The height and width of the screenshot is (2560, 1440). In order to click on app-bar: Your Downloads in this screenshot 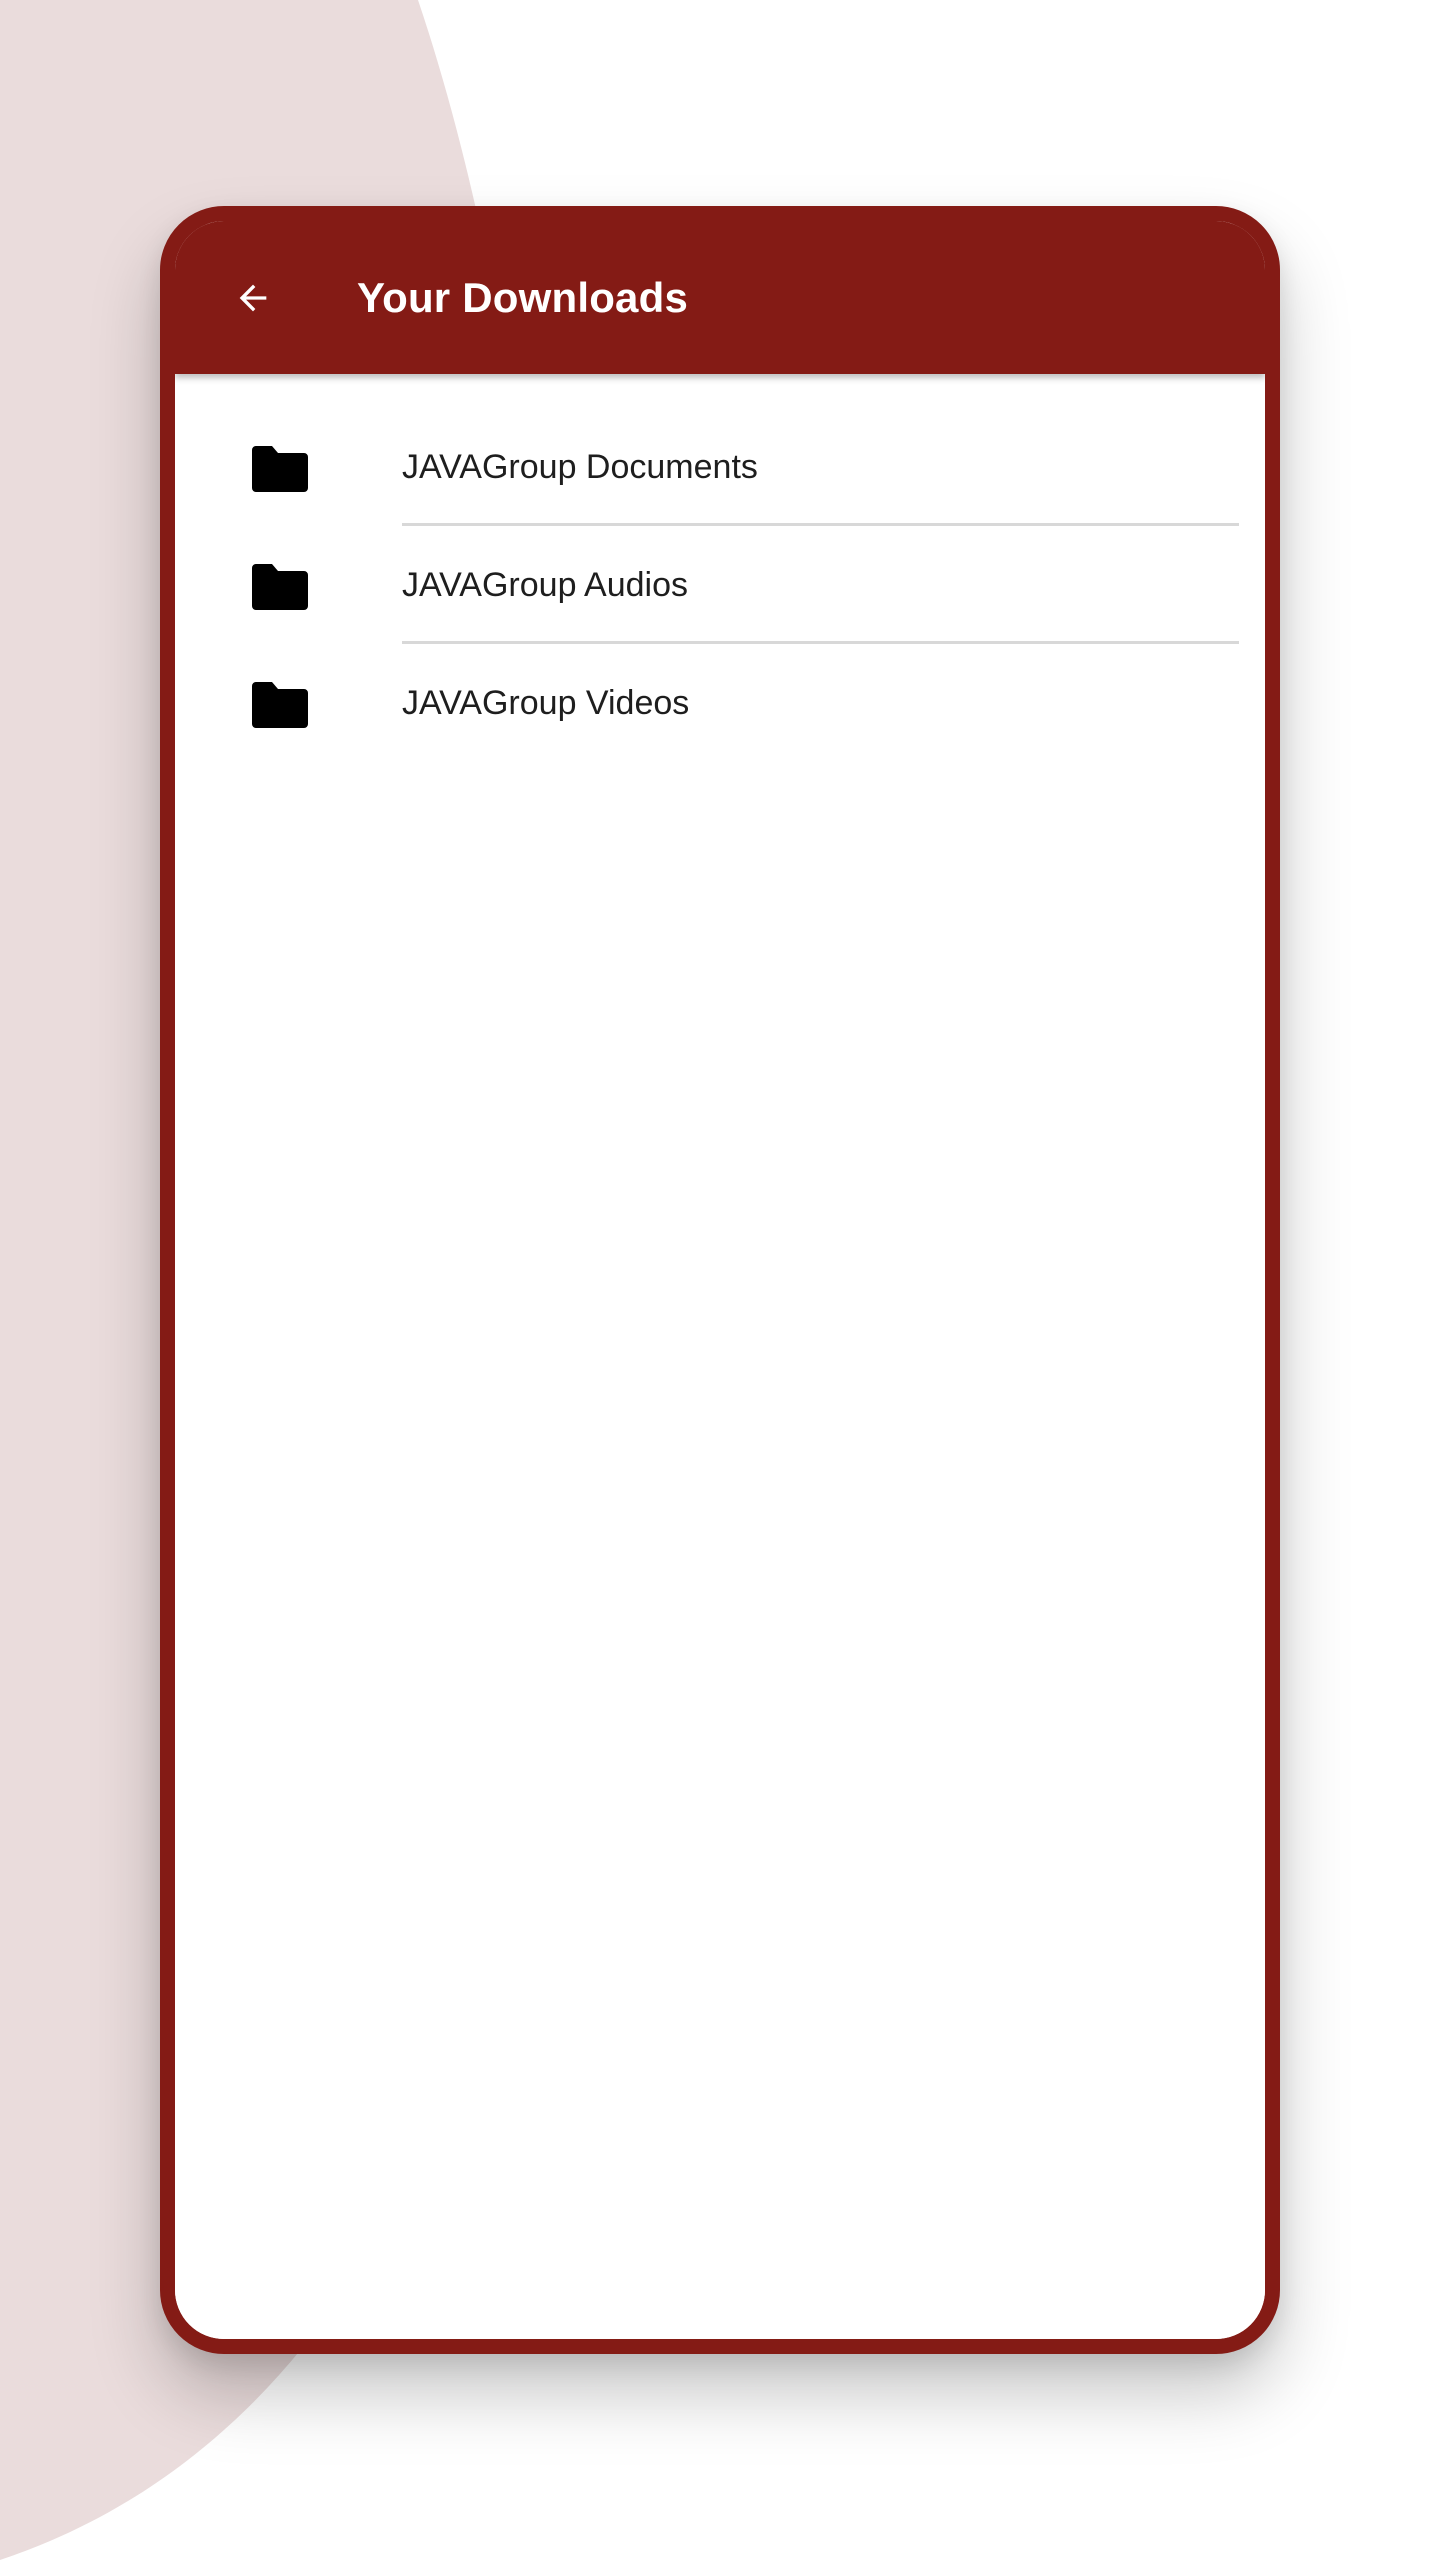, I will do `click(720, 297)`.